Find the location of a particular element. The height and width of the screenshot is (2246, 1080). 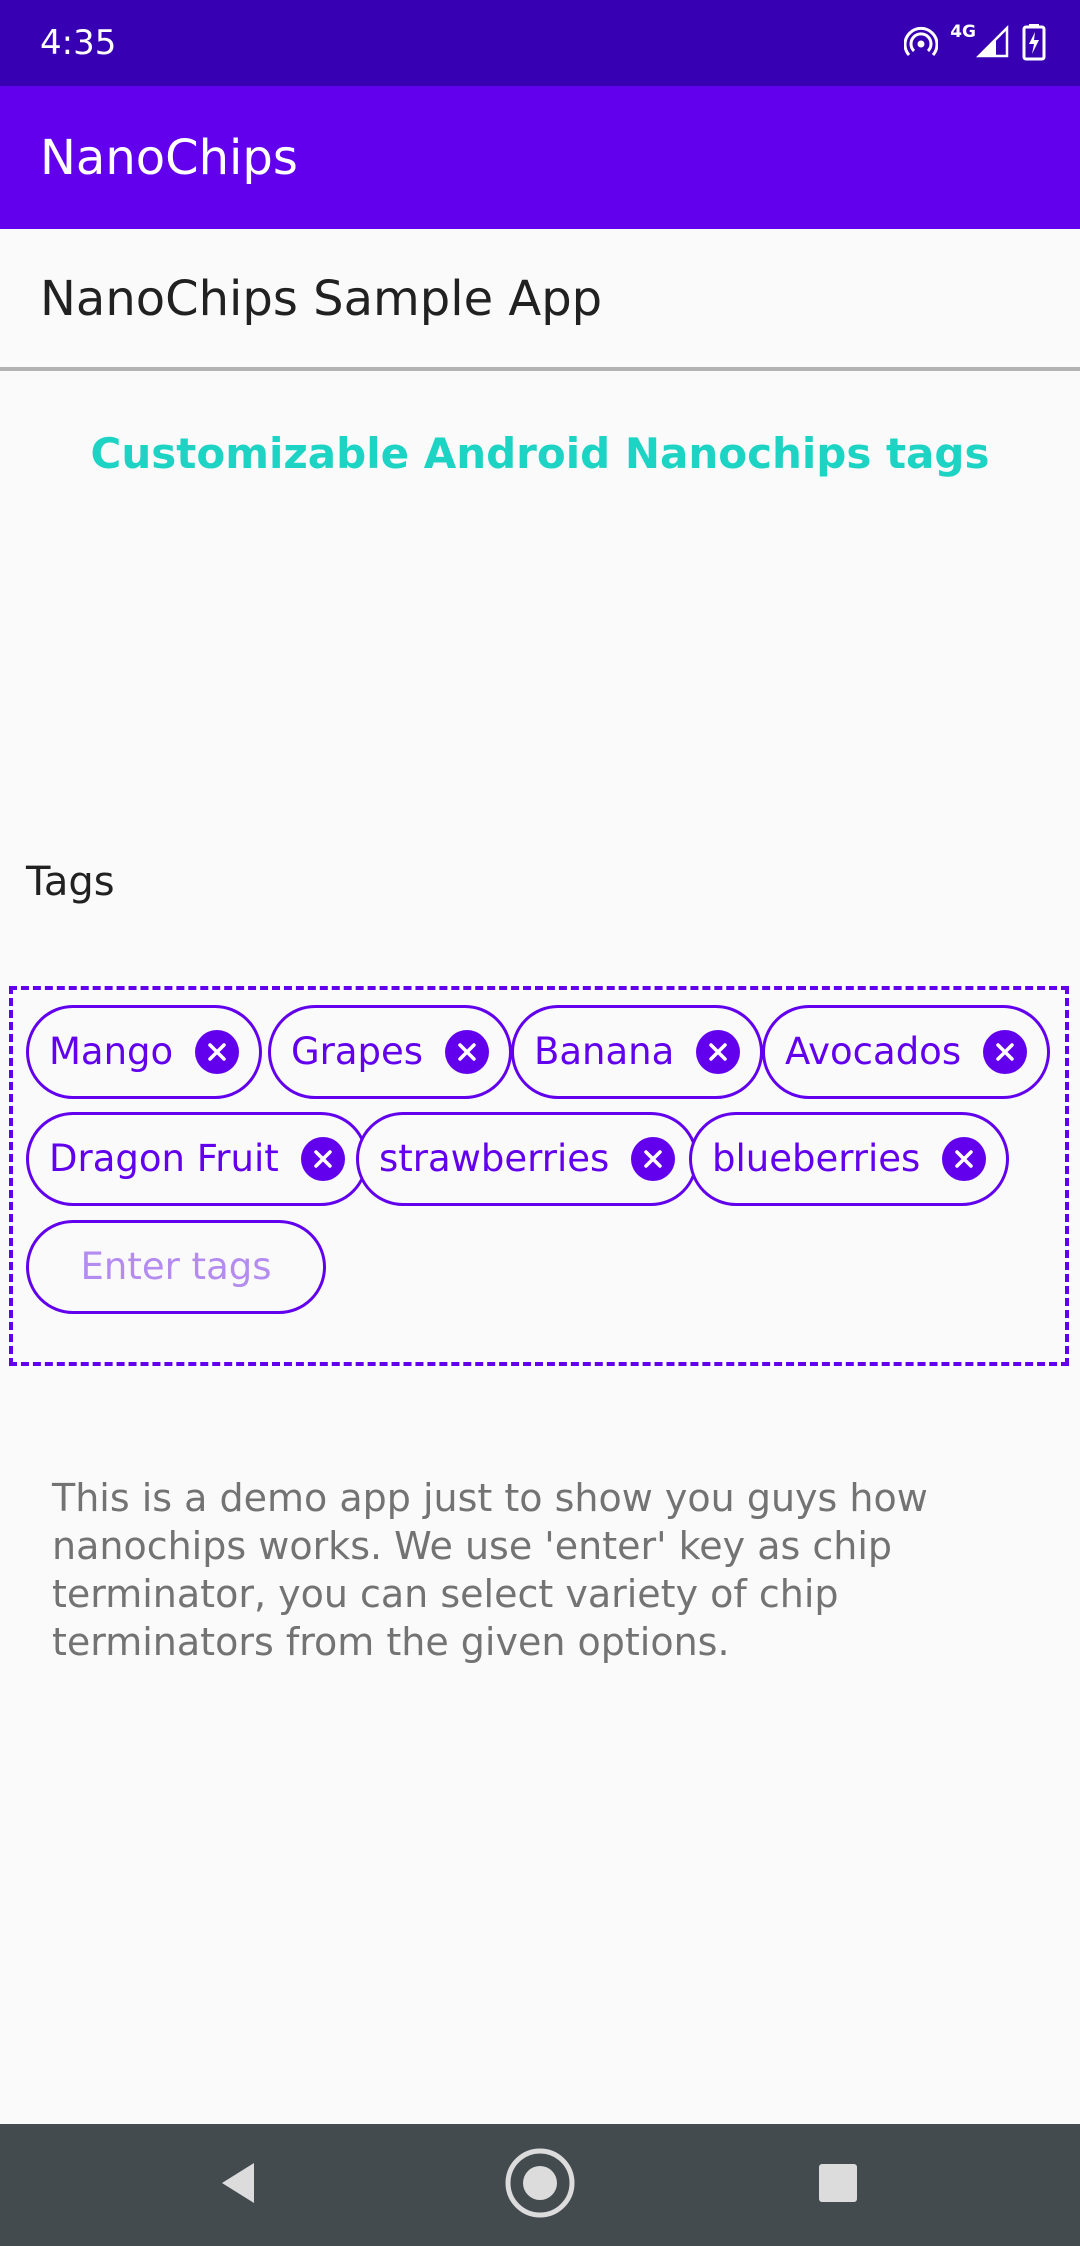

chip: Banana is located at coordinates (637, 1052).